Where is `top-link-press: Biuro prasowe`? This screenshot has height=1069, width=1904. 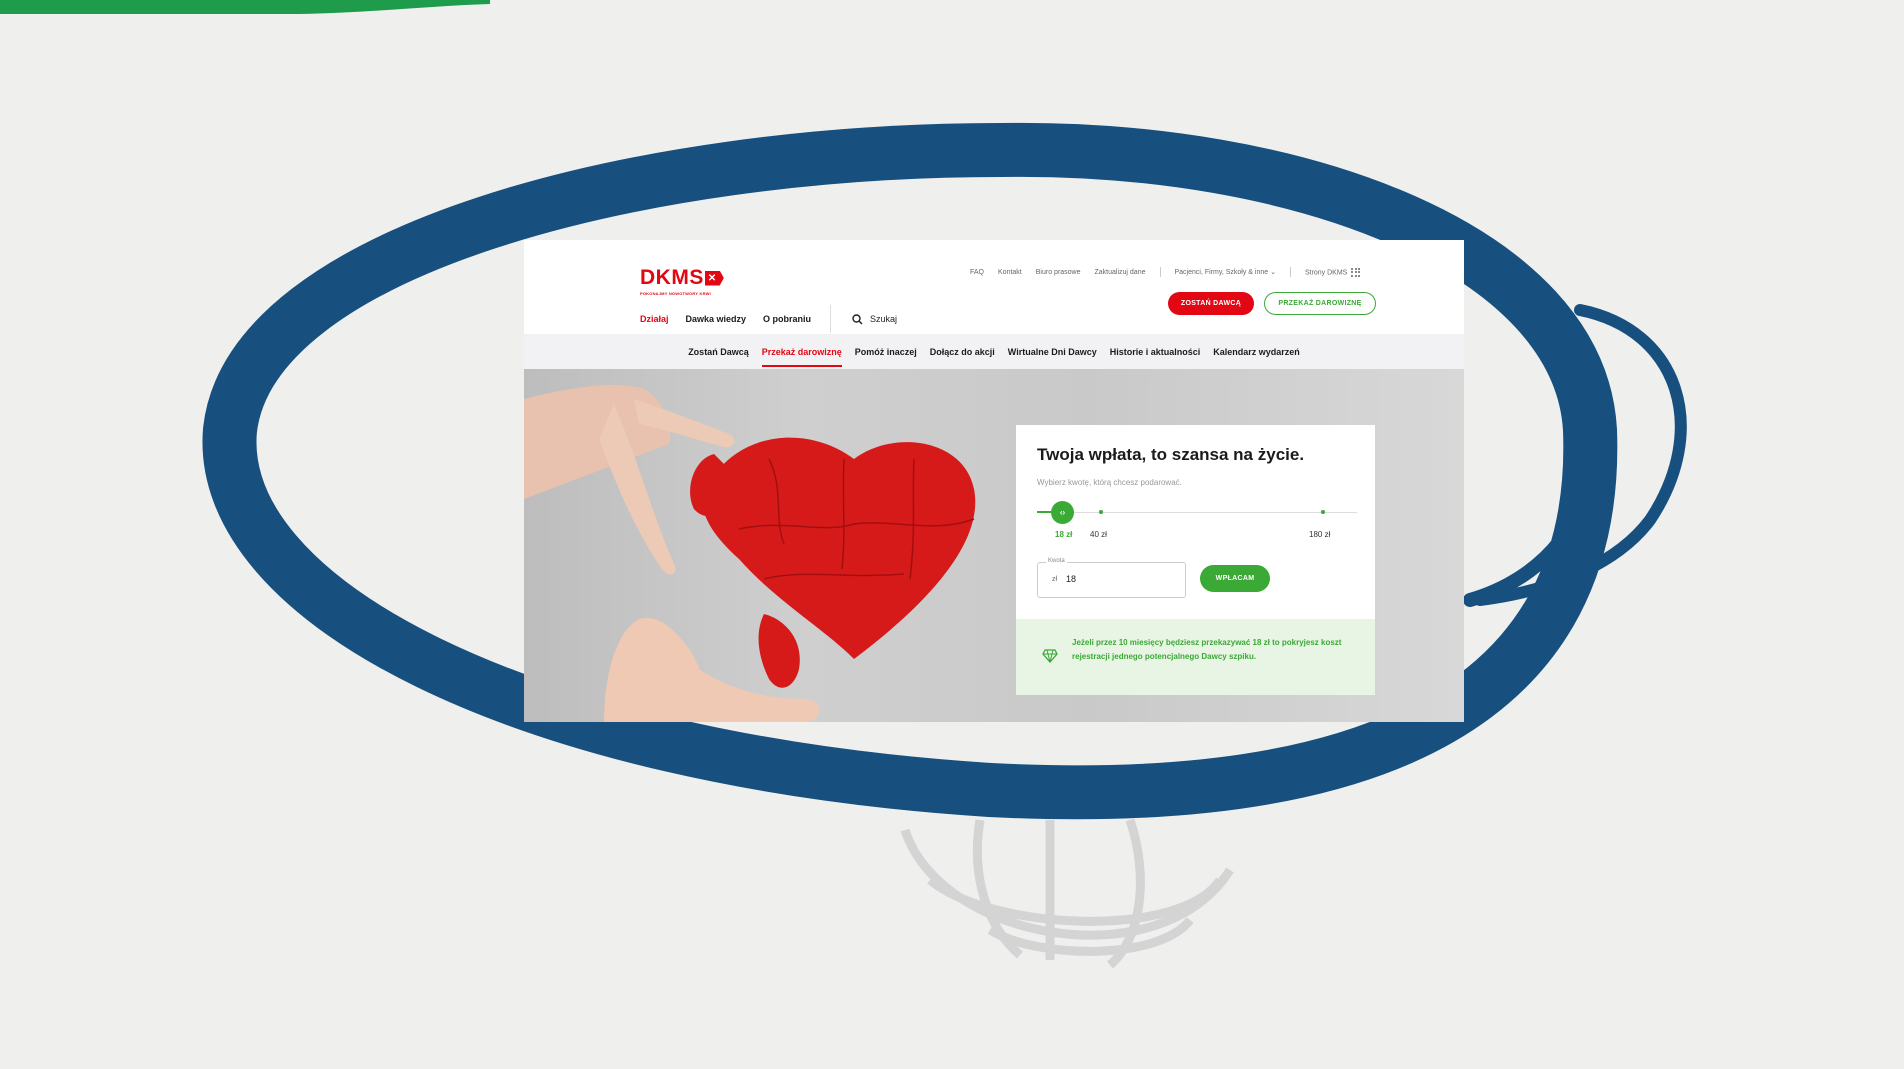 top-link-press: Biuro prasowe is located at coordinates (1058, 272).